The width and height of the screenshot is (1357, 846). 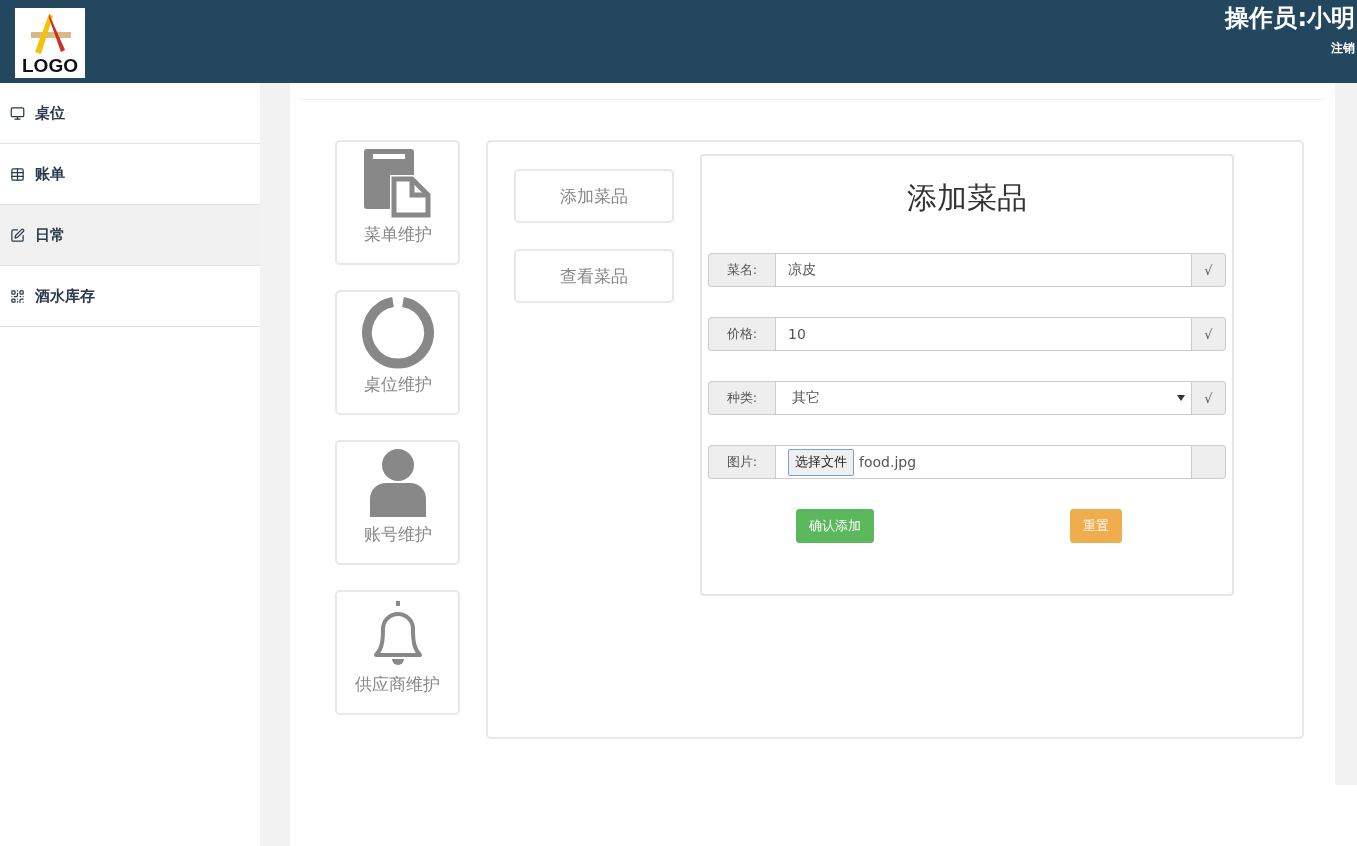 I want to click on tile-label: 账号维护, so click(x=397, y=534).